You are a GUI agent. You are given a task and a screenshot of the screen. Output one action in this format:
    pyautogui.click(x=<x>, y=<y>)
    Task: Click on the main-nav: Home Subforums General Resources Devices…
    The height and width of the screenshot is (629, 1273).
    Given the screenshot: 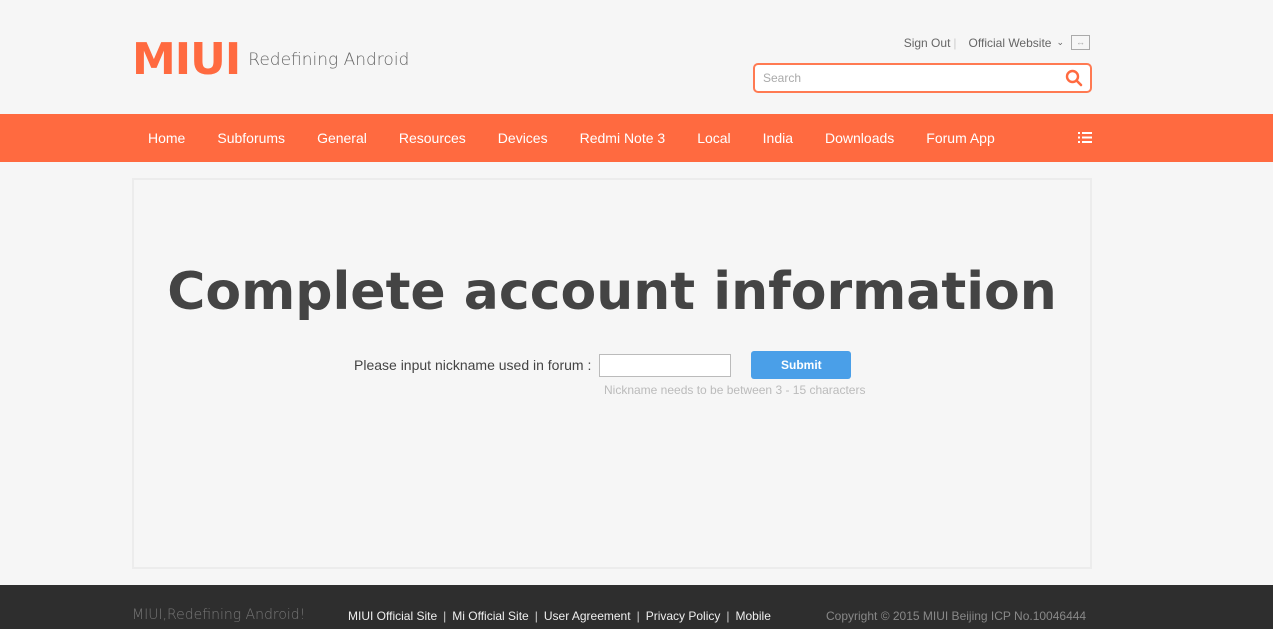 What is the action you would take?
    pyautogui.click(x=636, y=138)
    